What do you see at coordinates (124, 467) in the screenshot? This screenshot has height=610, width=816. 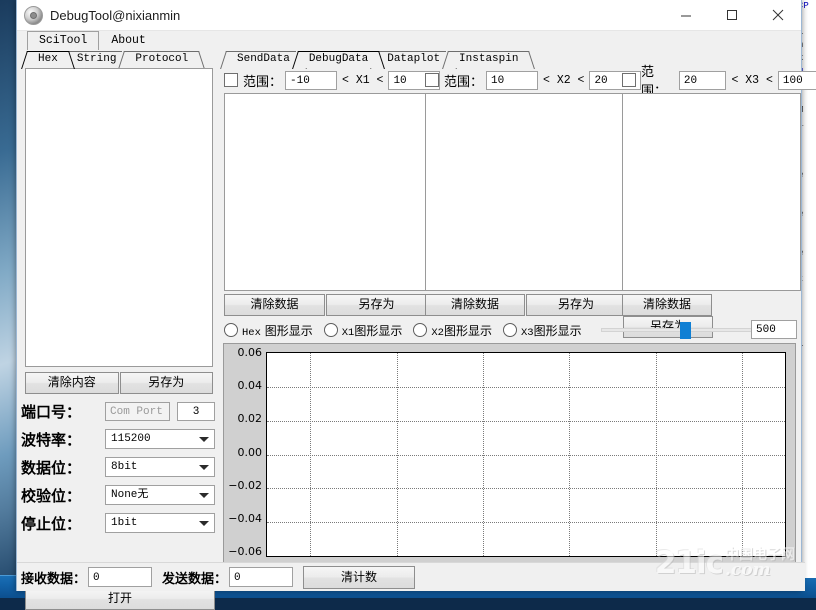 I see `databits-value: 8bit` at bounding box center [124, 467].